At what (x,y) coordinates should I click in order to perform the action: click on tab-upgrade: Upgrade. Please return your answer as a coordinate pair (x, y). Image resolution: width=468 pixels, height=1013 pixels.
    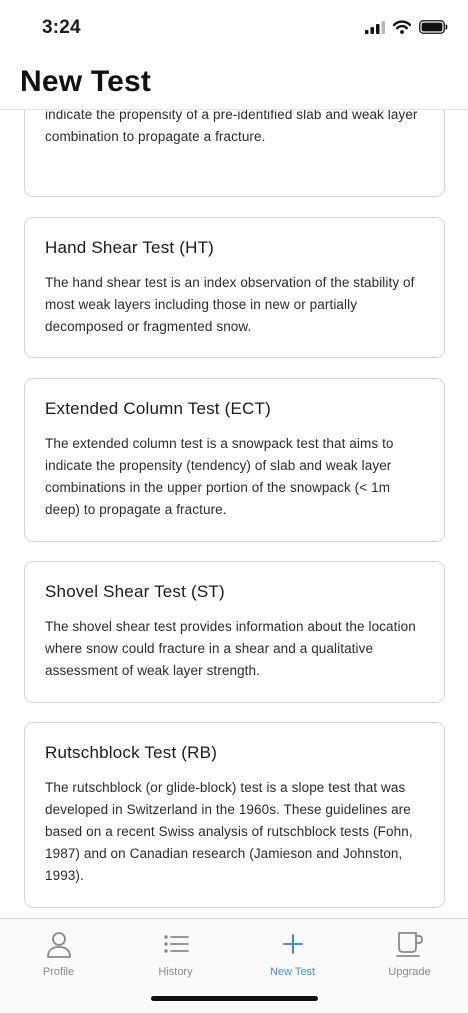
    Looking at the image, I should click on (409, 954).